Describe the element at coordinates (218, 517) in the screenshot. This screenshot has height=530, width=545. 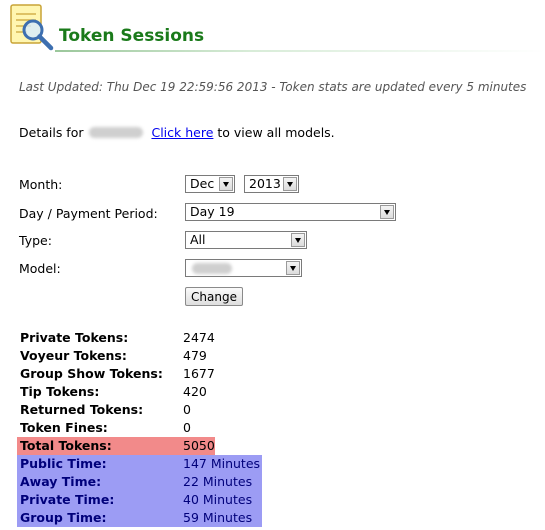
I see `stat-value: 59 Minutes` at that location.